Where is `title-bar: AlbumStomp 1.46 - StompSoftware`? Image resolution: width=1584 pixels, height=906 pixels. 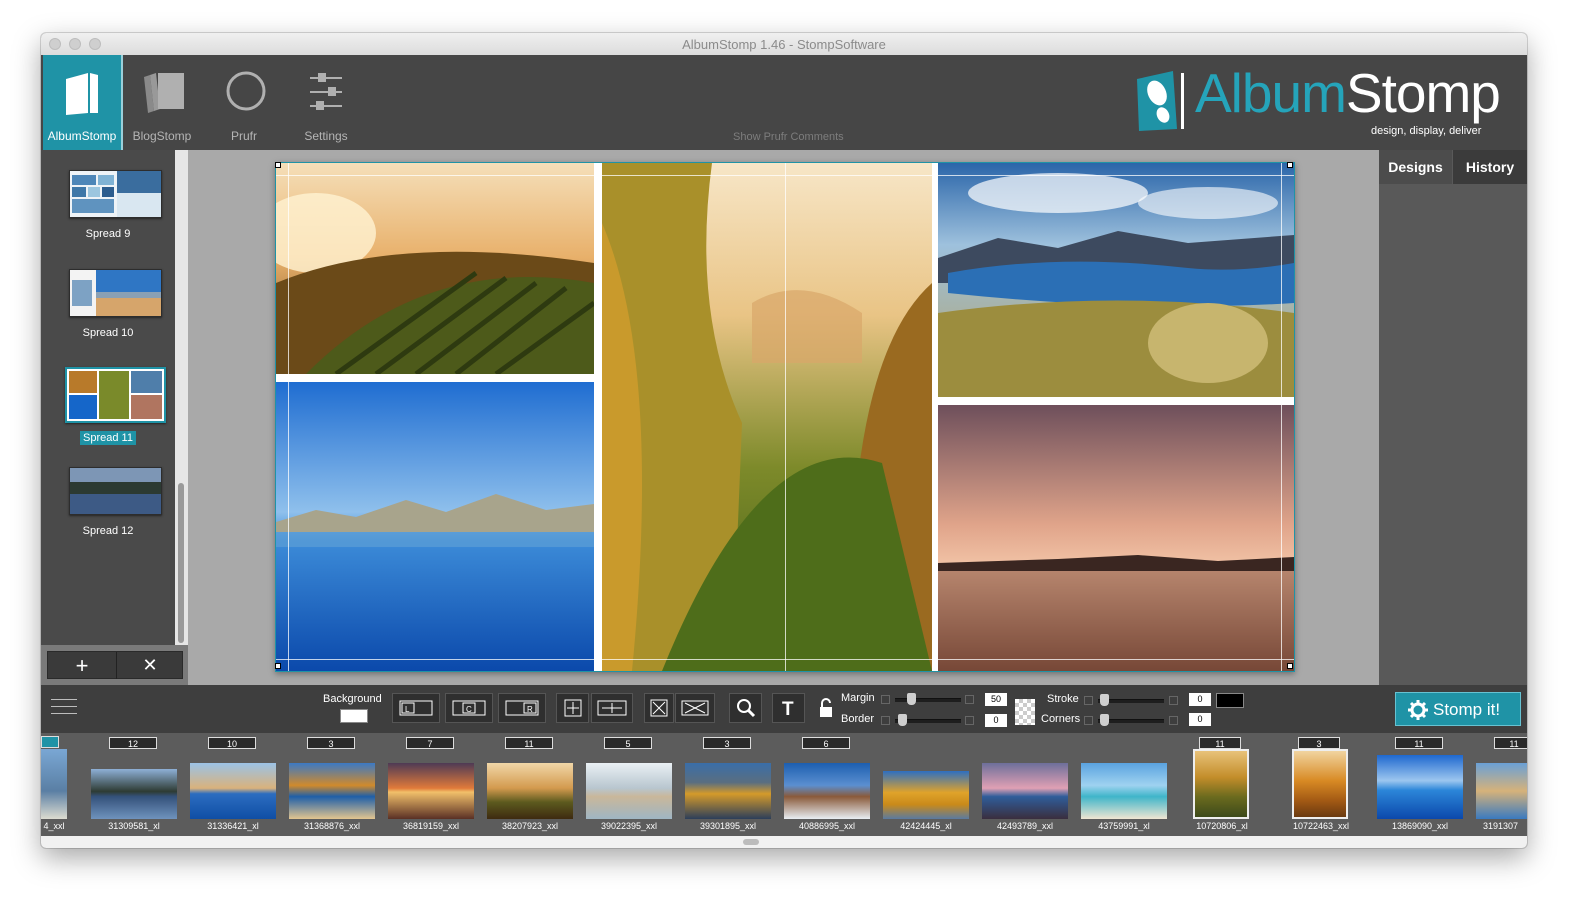 title-bar: AlbumStomp 1.46 - StompSoftware is located at coordinates (784, 44).